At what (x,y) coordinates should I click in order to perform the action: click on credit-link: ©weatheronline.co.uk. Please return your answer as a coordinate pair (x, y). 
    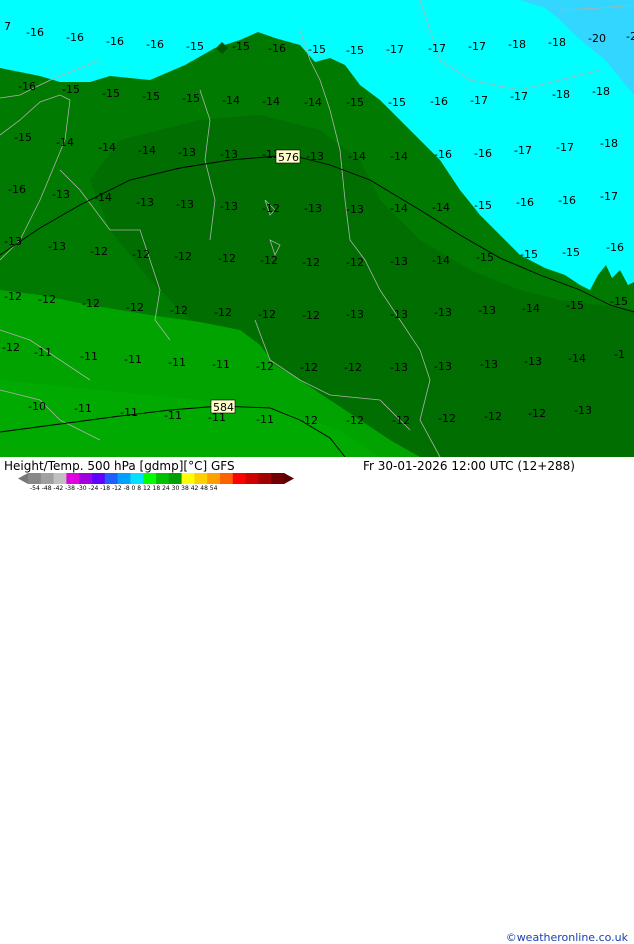
    Looking at the image, I should click on (567, 937).